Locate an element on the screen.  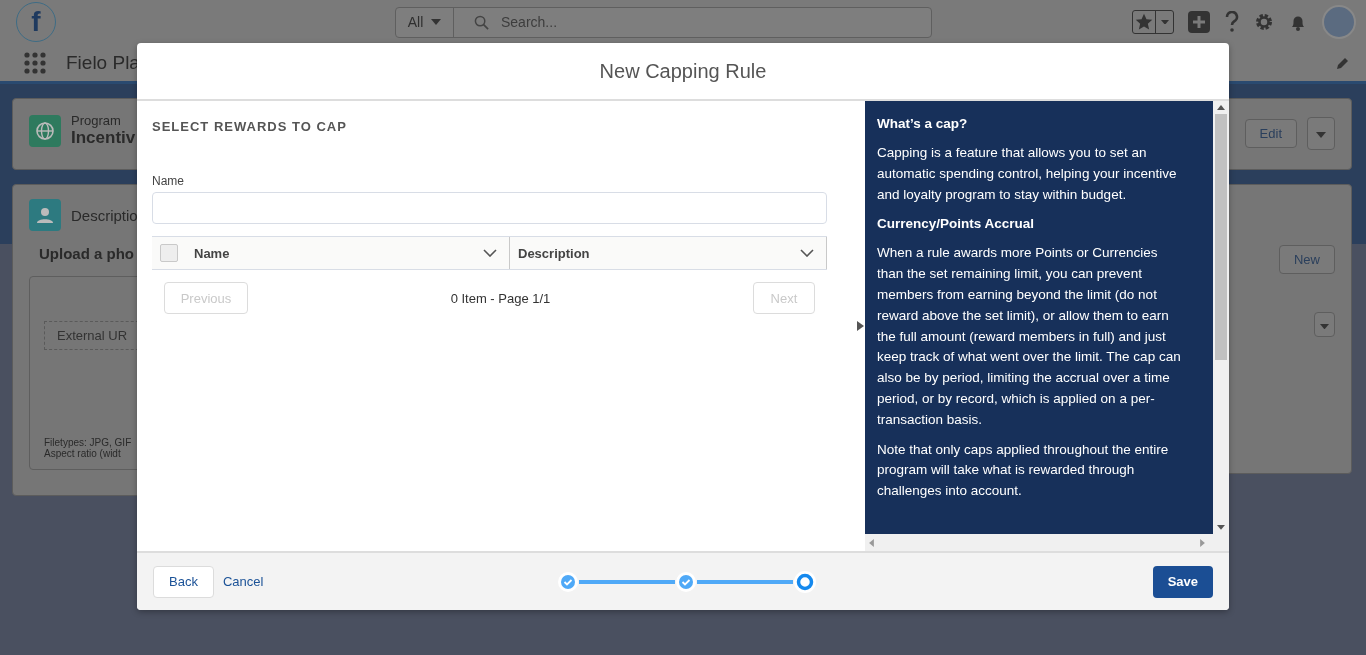
edit-icon is located at coordinates (1343, 62).